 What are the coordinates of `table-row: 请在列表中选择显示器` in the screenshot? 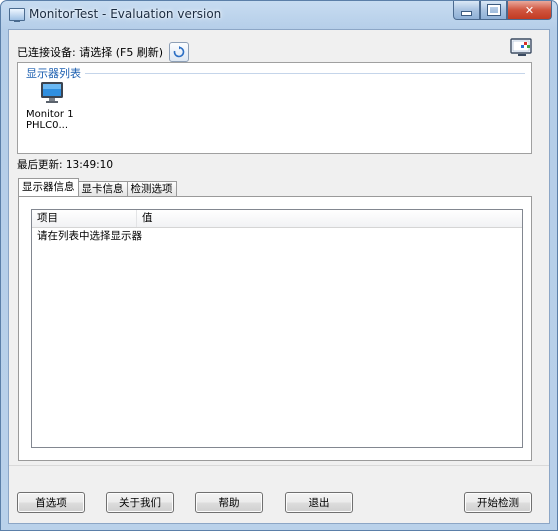 It's located at (277, 236).